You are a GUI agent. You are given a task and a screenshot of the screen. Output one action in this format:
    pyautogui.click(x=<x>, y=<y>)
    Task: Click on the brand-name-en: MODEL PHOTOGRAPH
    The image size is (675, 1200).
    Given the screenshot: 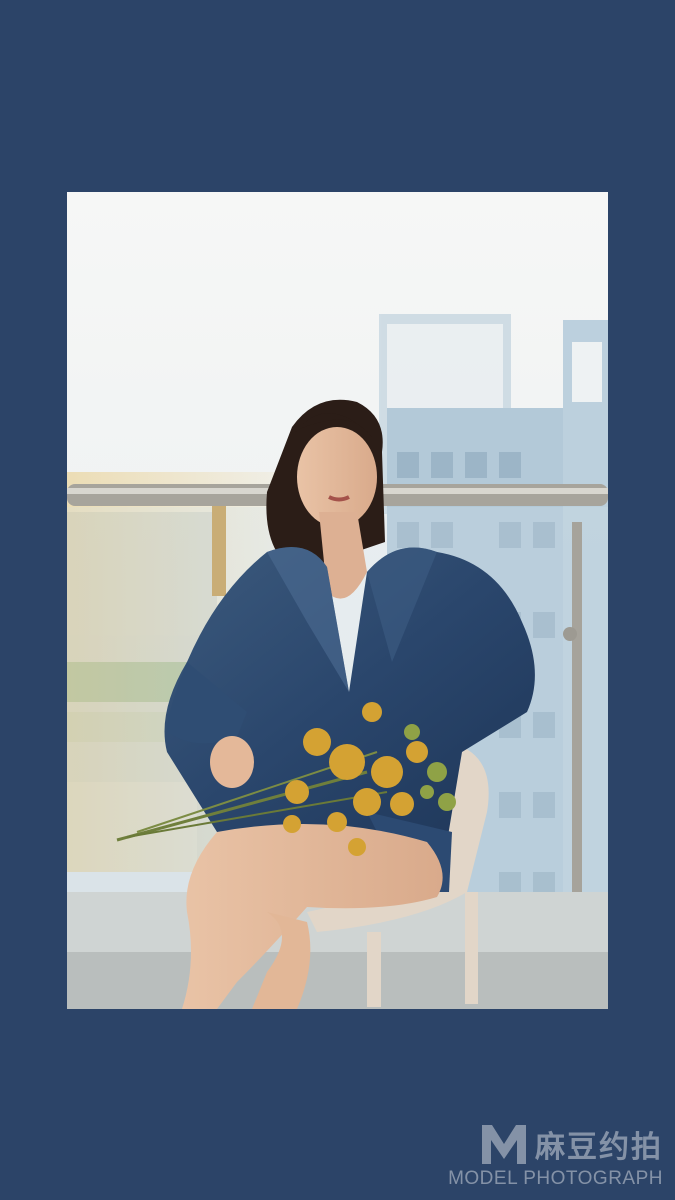 What is the action you would take?
    pyautogui.click(x=555, y=1178)
    